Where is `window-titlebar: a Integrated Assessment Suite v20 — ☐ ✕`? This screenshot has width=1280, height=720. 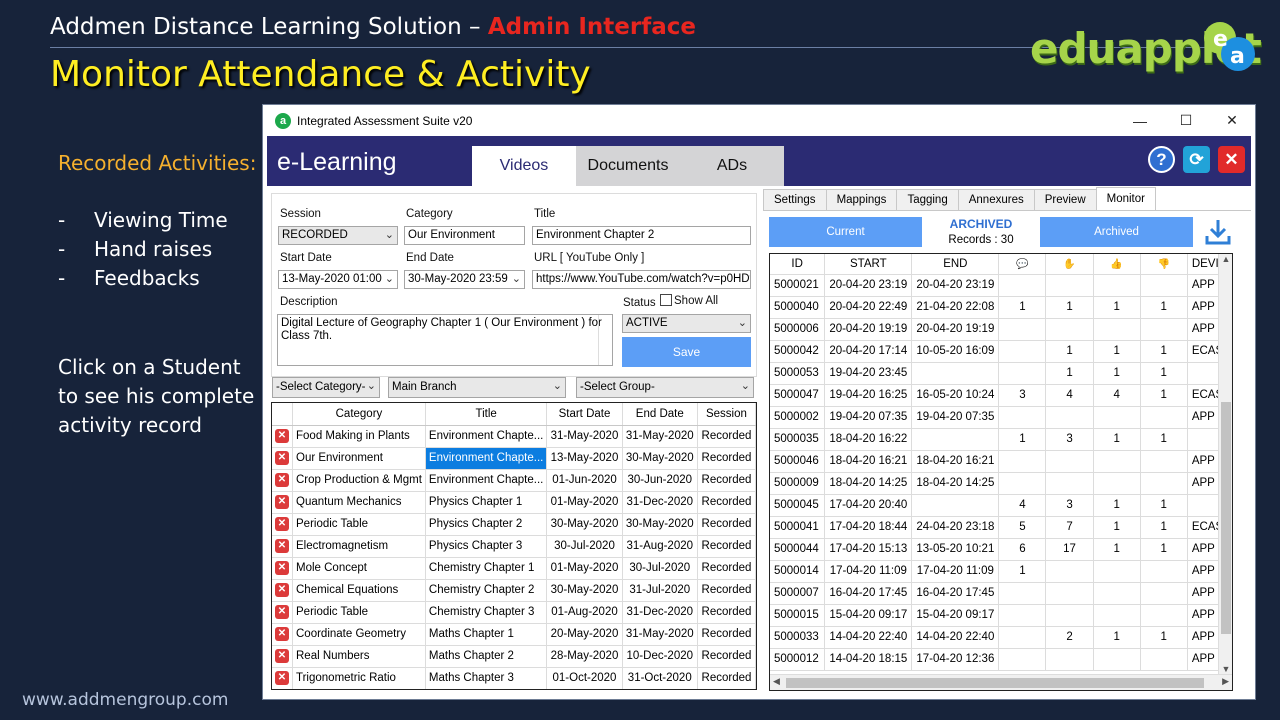
window-titlebar: a Integrated Assessment Suite v20 — ☐ ✕ is located at coordinates (759, 120).